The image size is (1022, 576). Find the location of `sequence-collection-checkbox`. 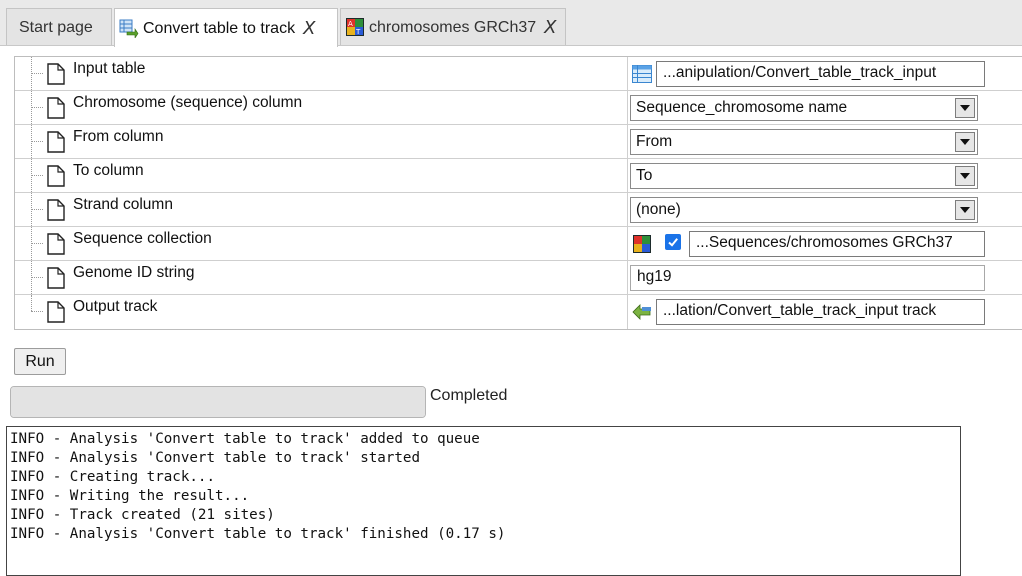

sequence-collection-checkbox is located at coordinates (673, 242).